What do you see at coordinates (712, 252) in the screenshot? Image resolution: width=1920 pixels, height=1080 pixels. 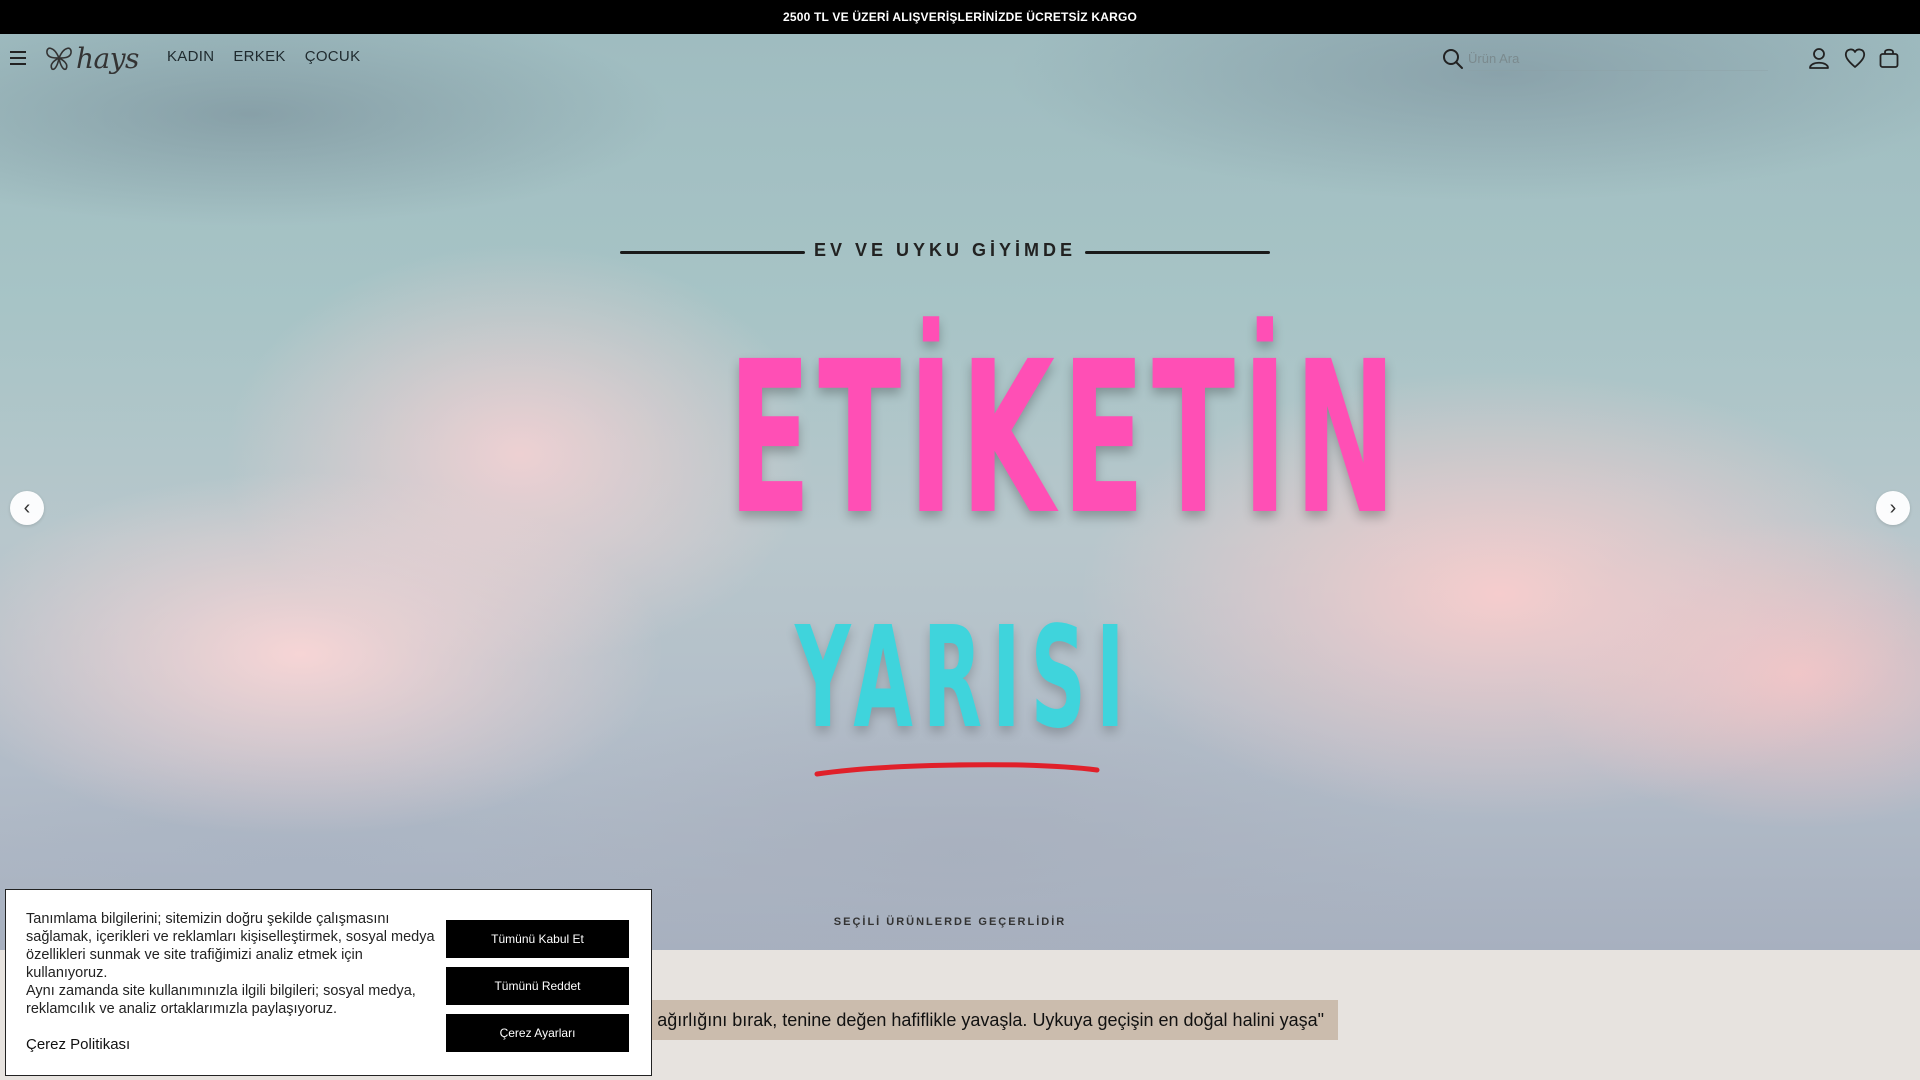 I see `subheading-left-line` at bounding box center [712, 252].